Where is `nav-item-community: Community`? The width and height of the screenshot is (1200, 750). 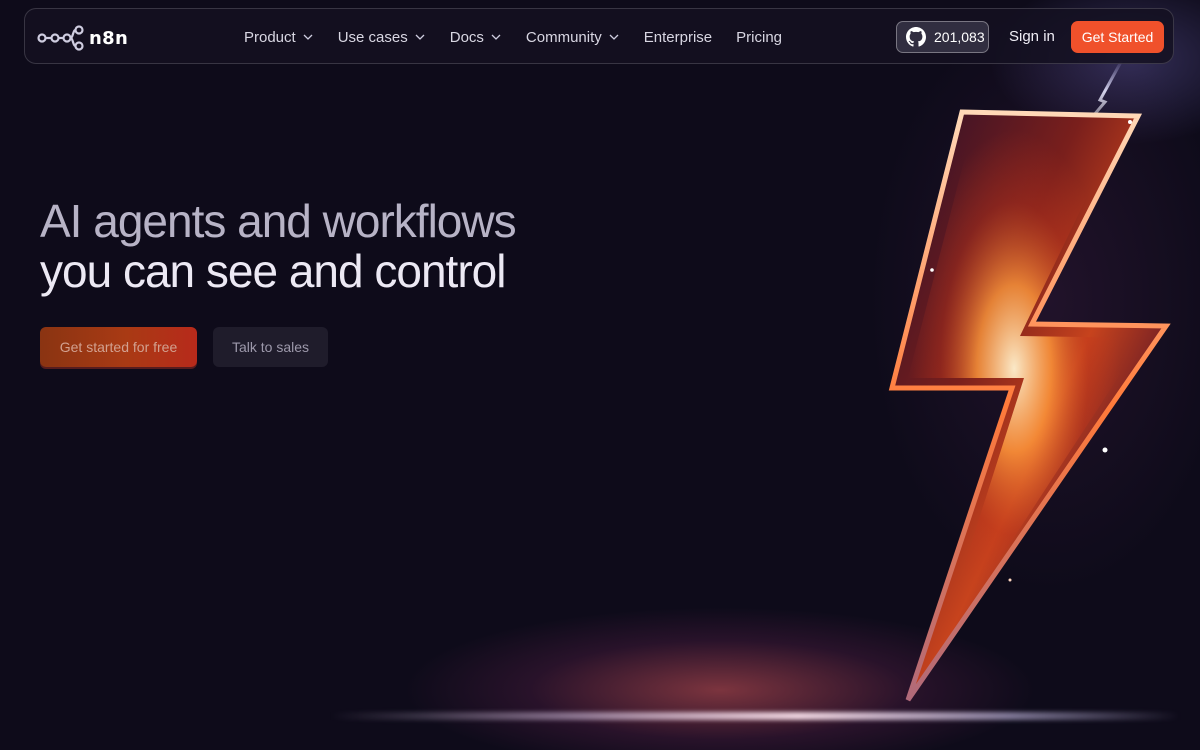 nav-item-community: Community is located at coordinates (573, 37).